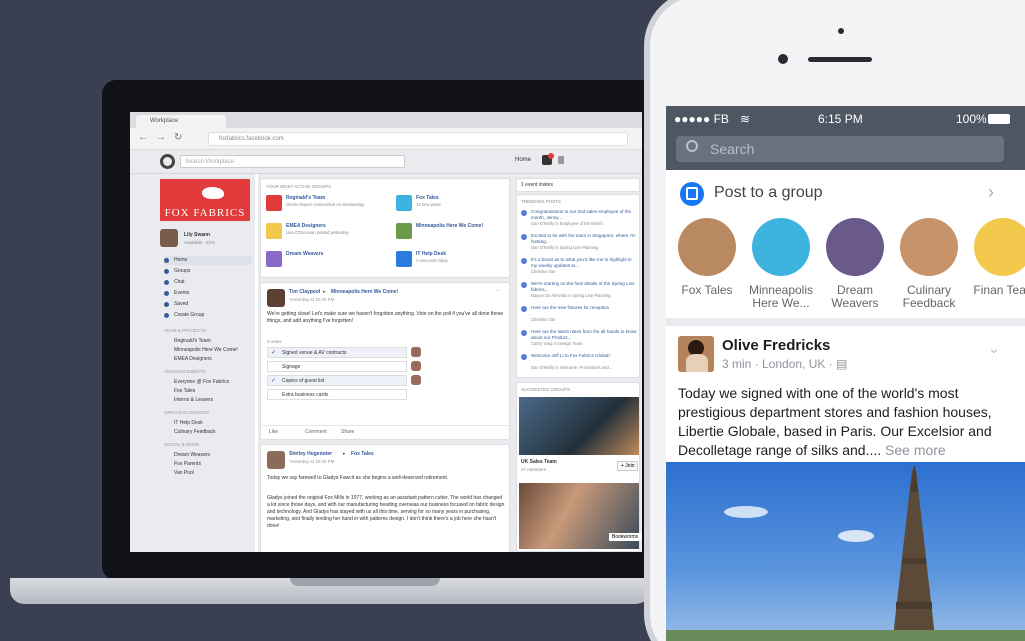  Describe the element at coordinates (344, 454) in the screenshot. I see `post-arrow-icon: ▸` at that location.